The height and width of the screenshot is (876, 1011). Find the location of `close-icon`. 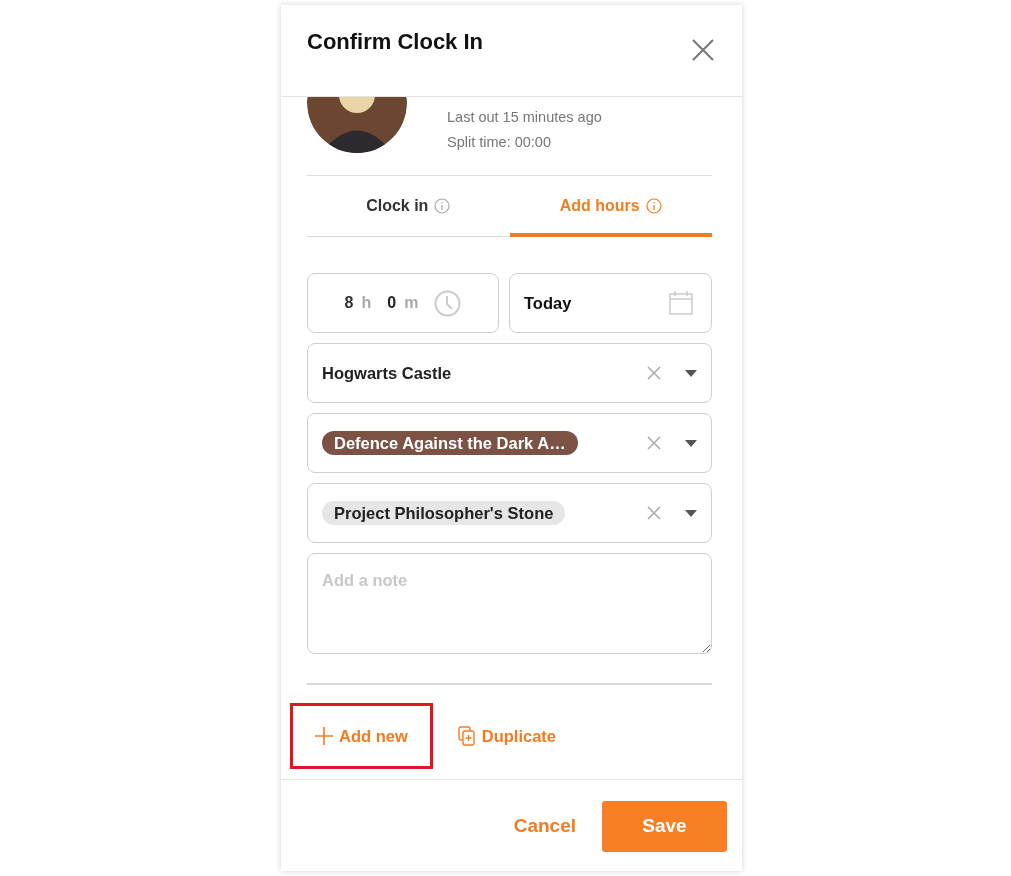

close-icon is located at coordinates (703, 50).